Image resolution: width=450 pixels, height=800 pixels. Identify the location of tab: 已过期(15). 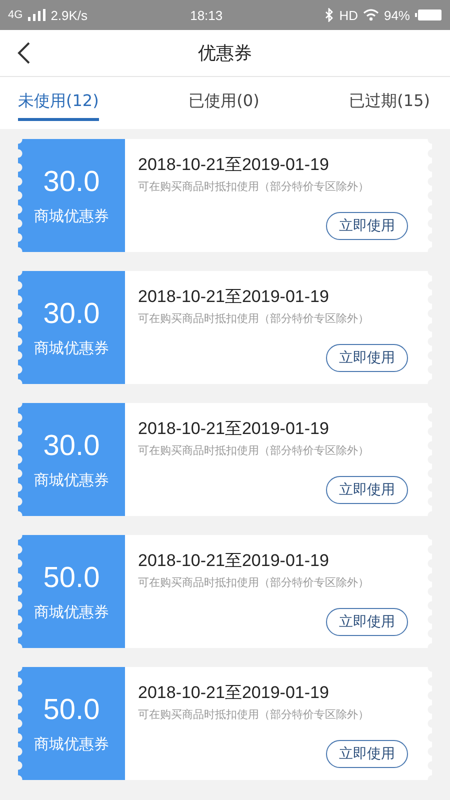
(389, 103).